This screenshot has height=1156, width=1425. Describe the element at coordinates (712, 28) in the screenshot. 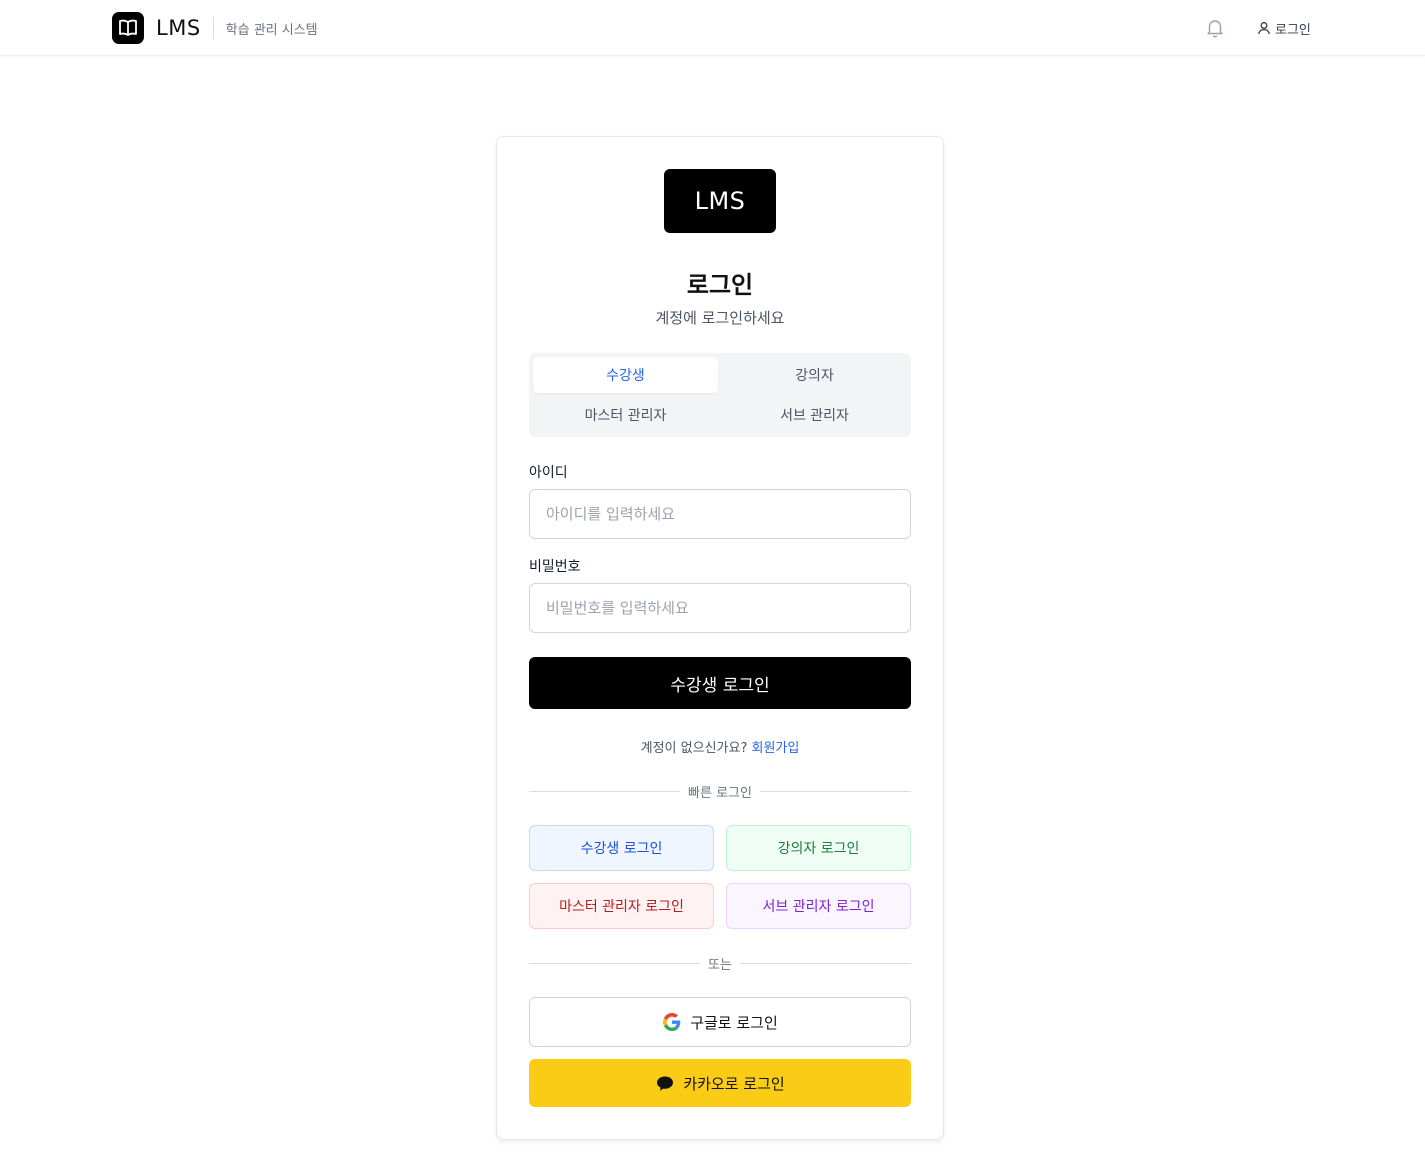

I see `top-header: LMS 학습 관리 시스템 로그인` at that location.